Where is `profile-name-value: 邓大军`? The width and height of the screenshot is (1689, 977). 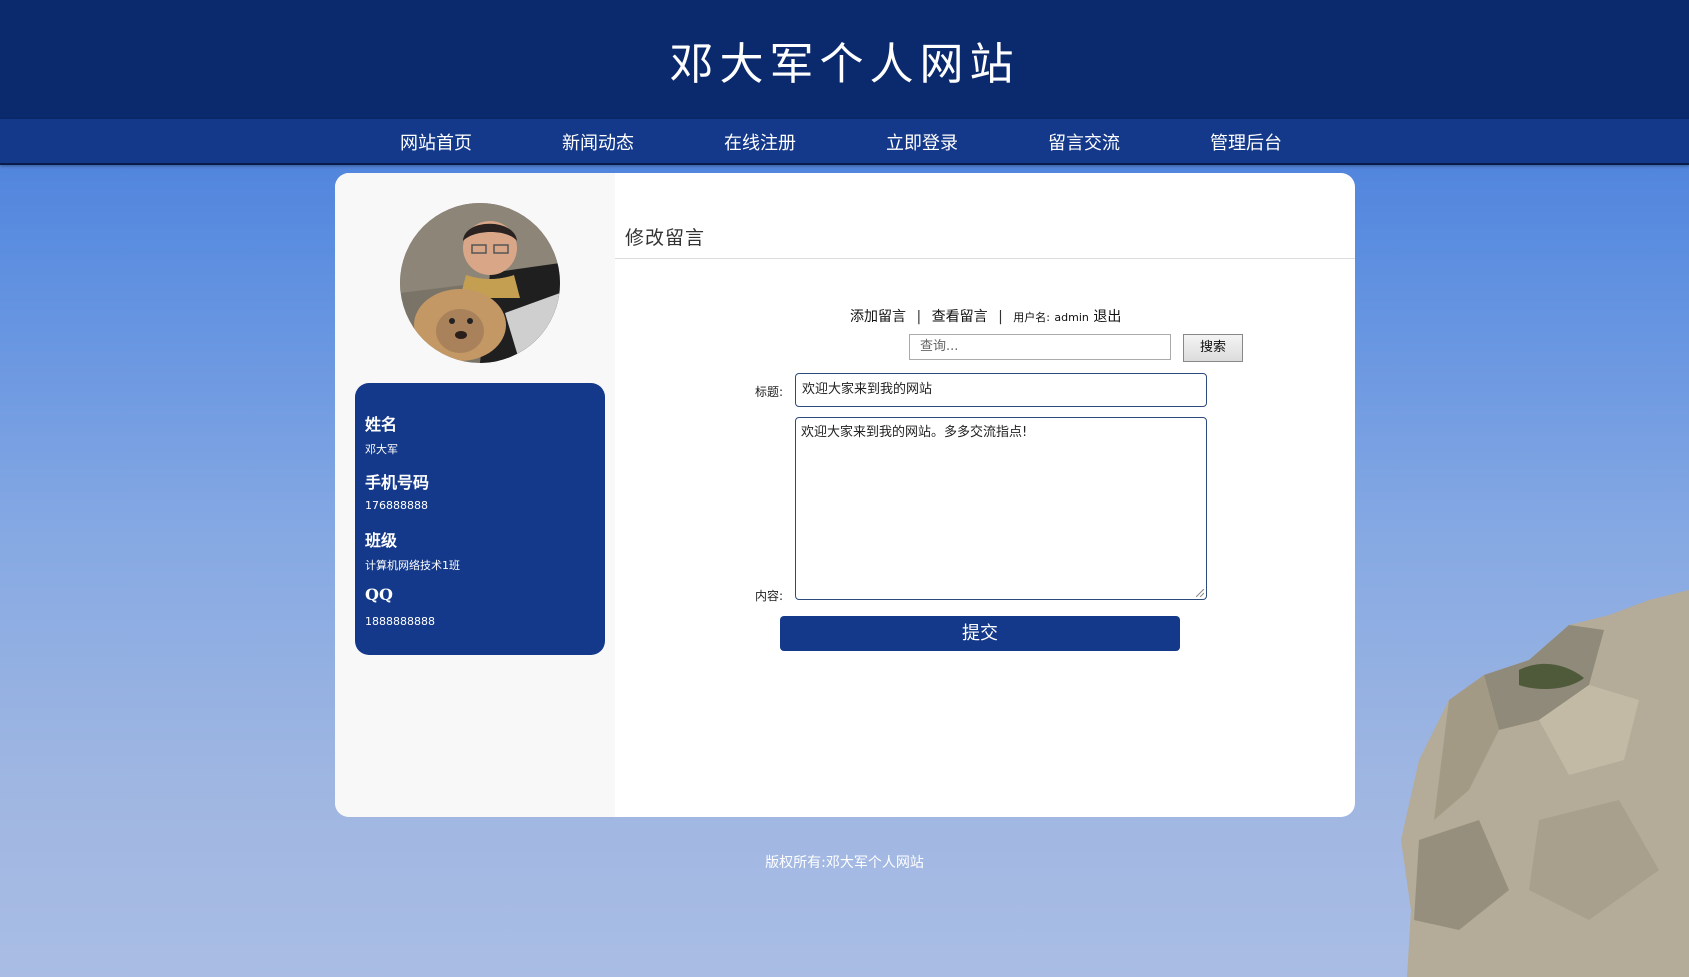
profile-name-value: 邓大军 is located at coordinates (381, 449).